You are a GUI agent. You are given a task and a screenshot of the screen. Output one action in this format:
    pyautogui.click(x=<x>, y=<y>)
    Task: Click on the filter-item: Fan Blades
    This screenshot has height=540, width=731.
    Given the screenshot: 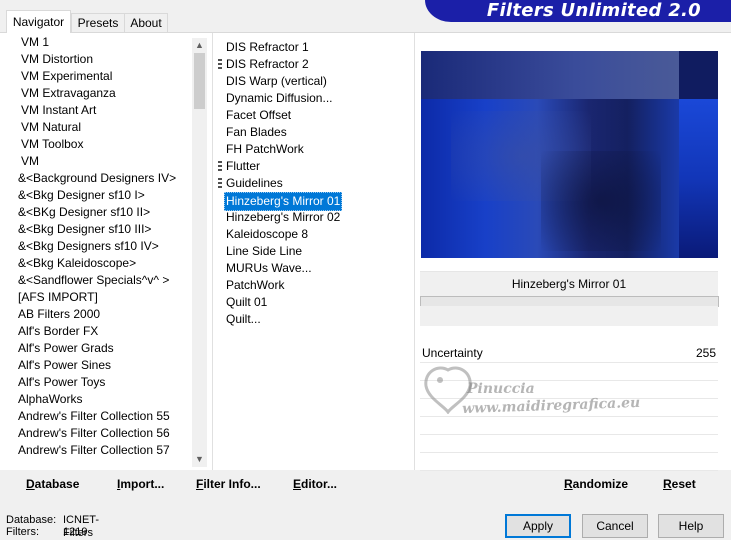 What is the action you would take?
    pyautogui.click(x=256, y=132)
    